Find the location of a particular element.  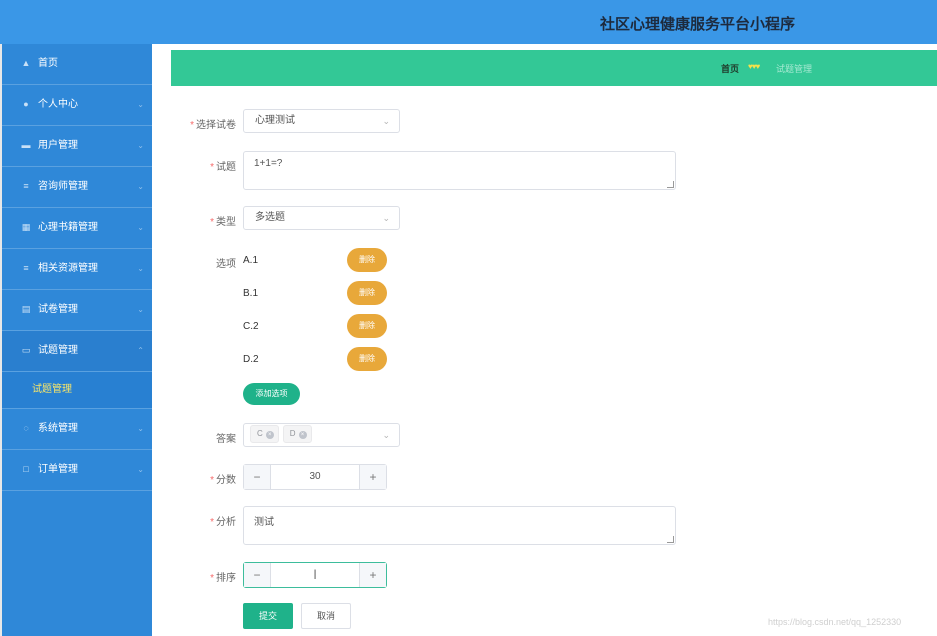

question-textarea: 1+1=? is located at coordinates (459, 170).